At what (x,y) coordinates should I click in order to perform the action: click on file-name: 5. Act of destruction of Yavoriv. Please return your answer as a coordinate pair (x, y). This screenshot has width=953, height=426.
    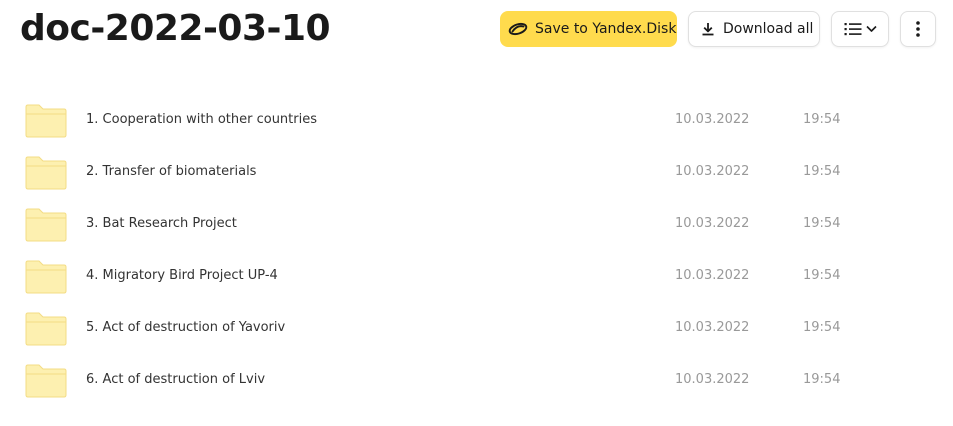
    Looking at the image, I should click on (186, 327).